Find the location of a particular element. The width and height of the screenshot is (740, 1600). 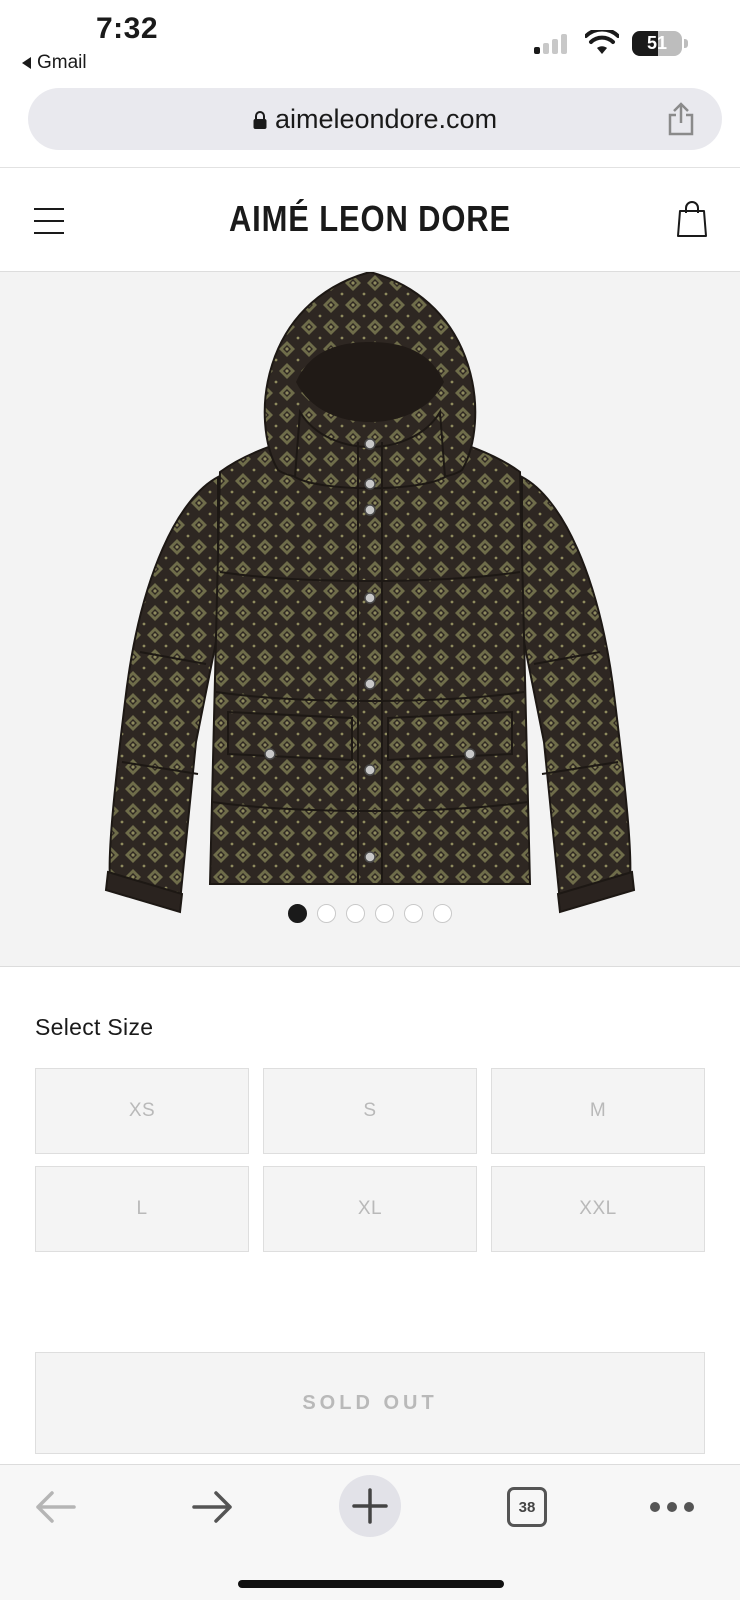

back-triangle-icon is located at coordinates (26, 63).